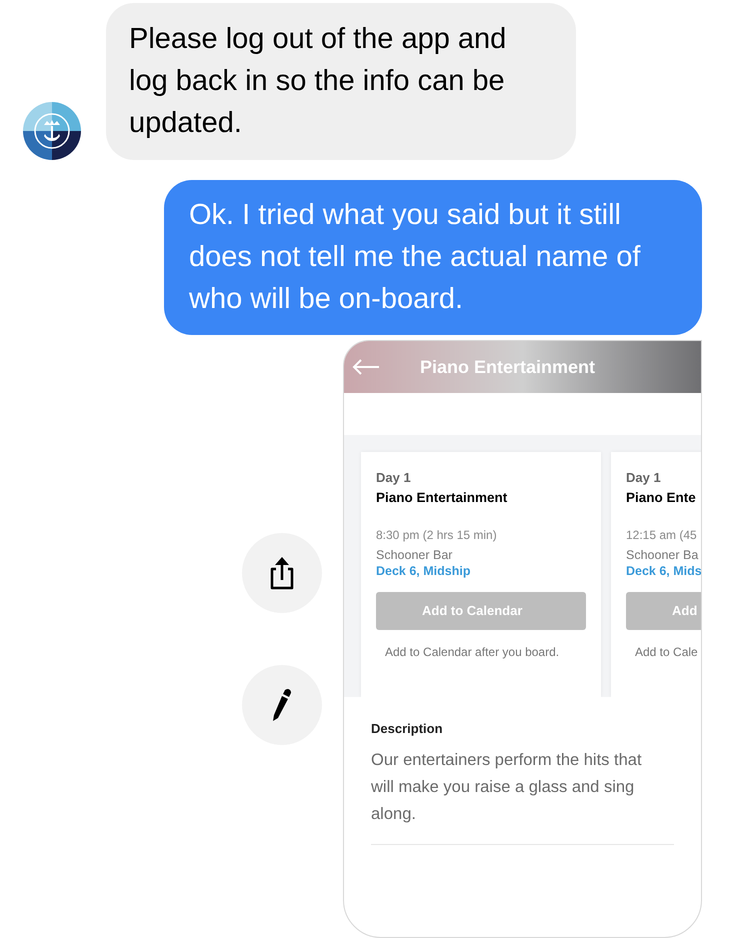 The height and width of the screenshot is (938, 750). I want to click on description-text: Our entertainers perform the hits that will make you raise a glass and sing along., so click(507, 787).